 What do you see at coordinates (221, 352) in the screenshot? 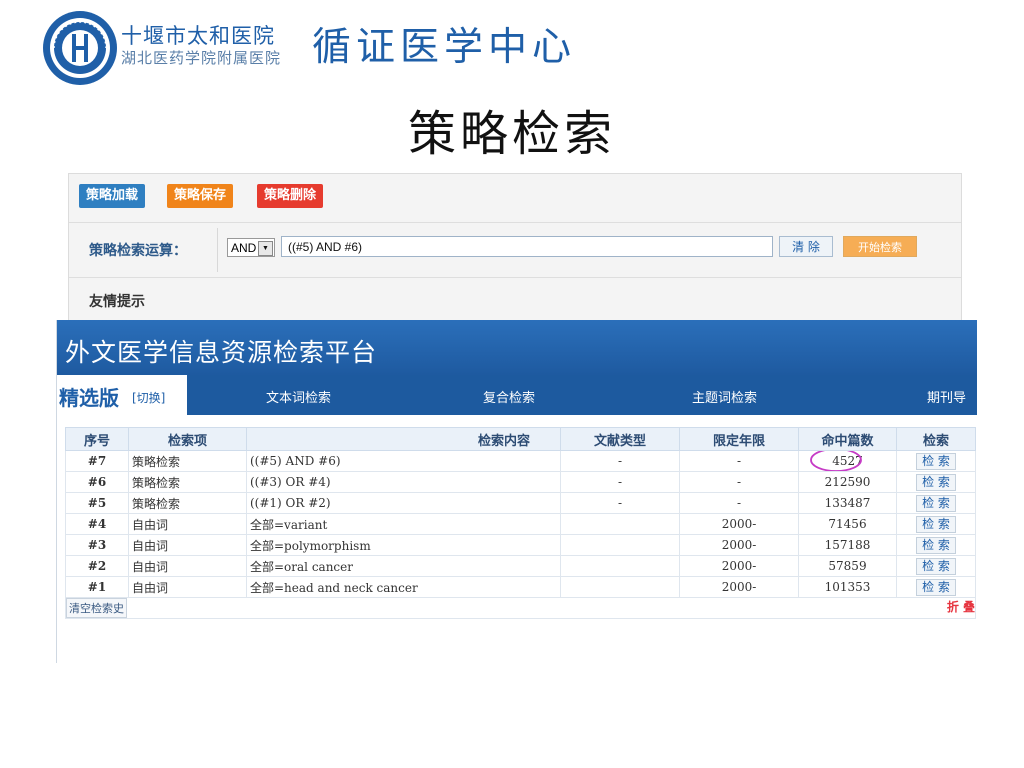
I see `platform-title: 外文医学信息资源检索平台` at bounding box center [221, 352].